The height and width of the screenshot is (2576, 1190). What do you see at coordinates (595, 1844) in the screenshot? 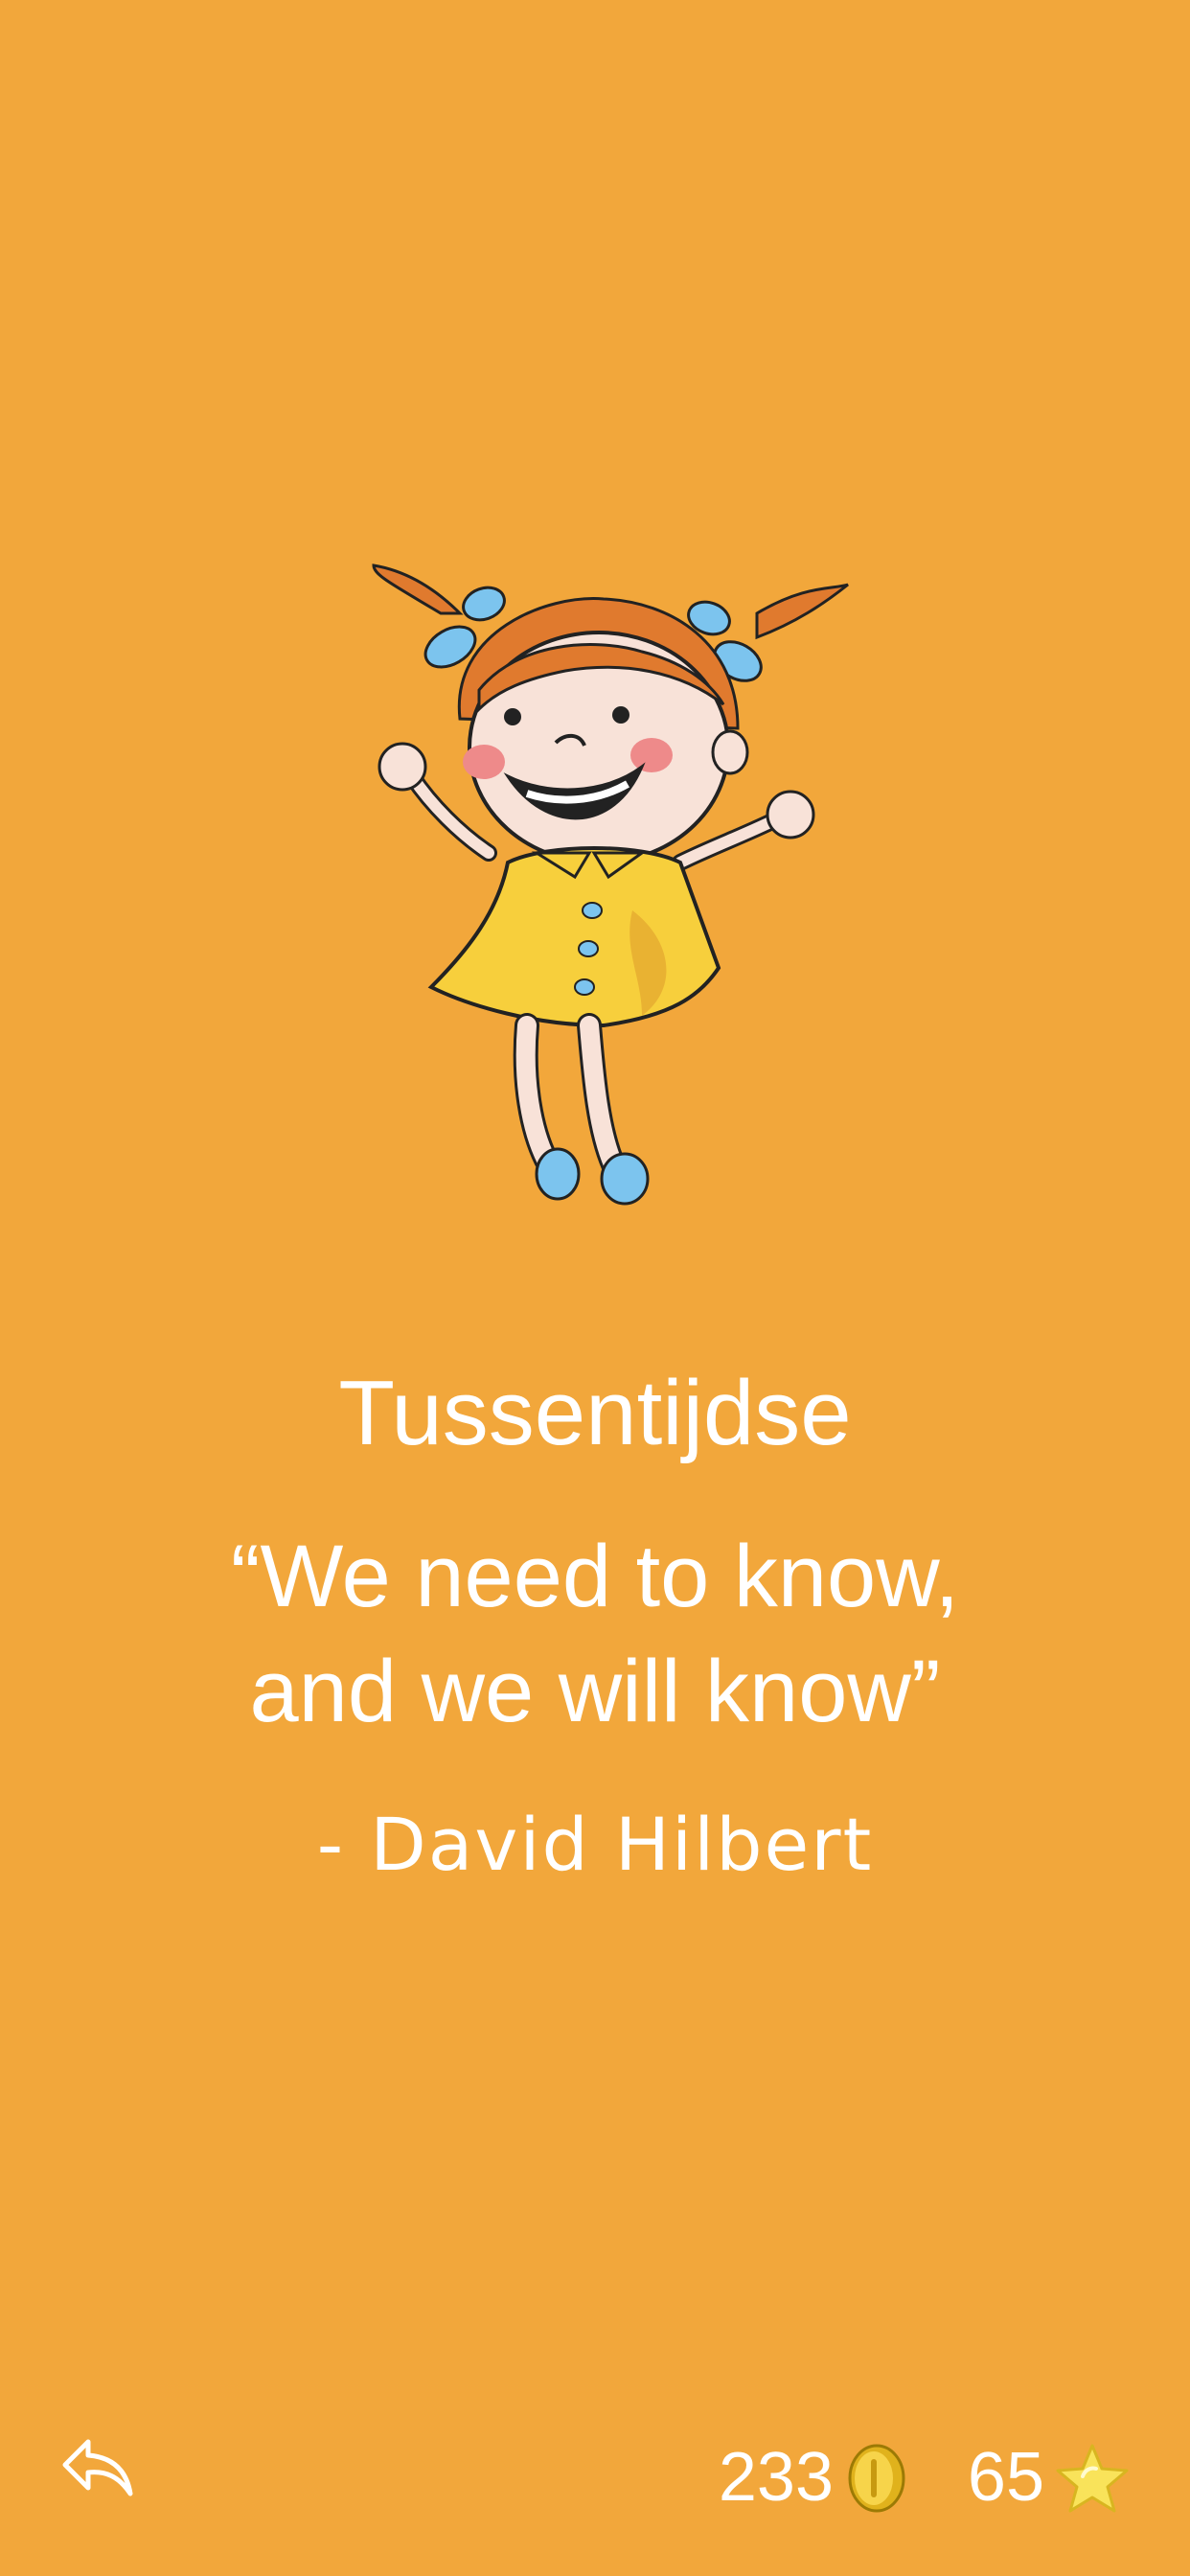
I see `quote-author: - David Hilbert` at bounding box center [595, 1844].